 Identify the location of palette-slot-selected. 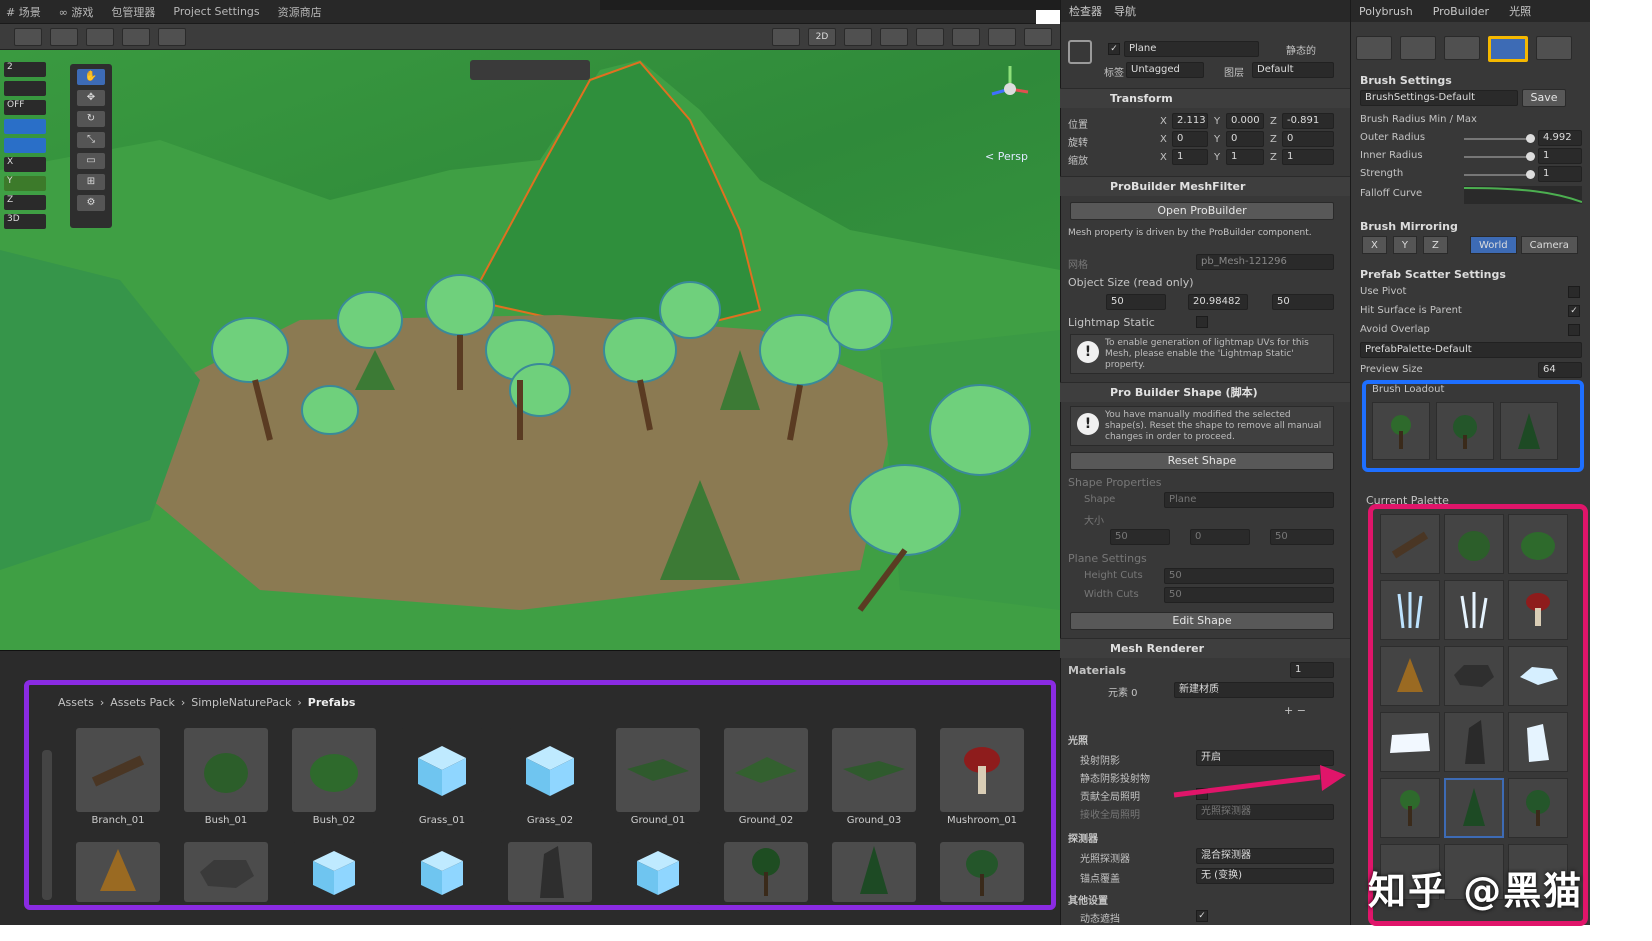
(1474, 808).